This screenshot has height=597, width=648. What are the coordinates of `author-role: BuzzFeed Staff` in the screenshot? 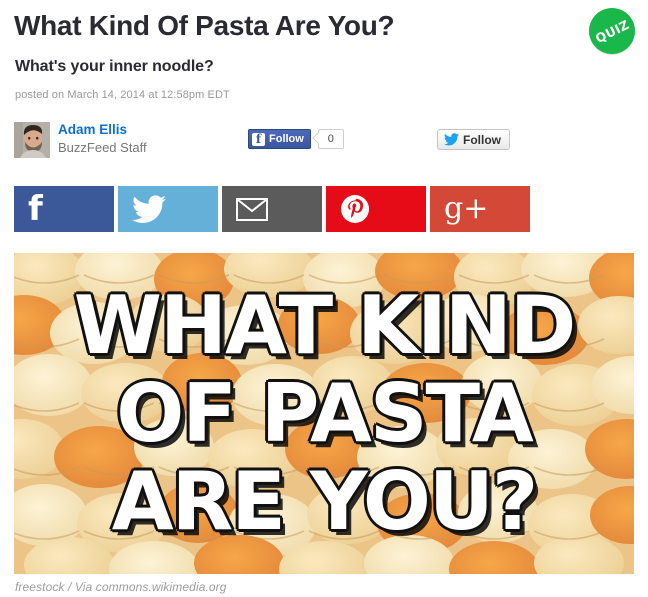 It's located at (102, 147).